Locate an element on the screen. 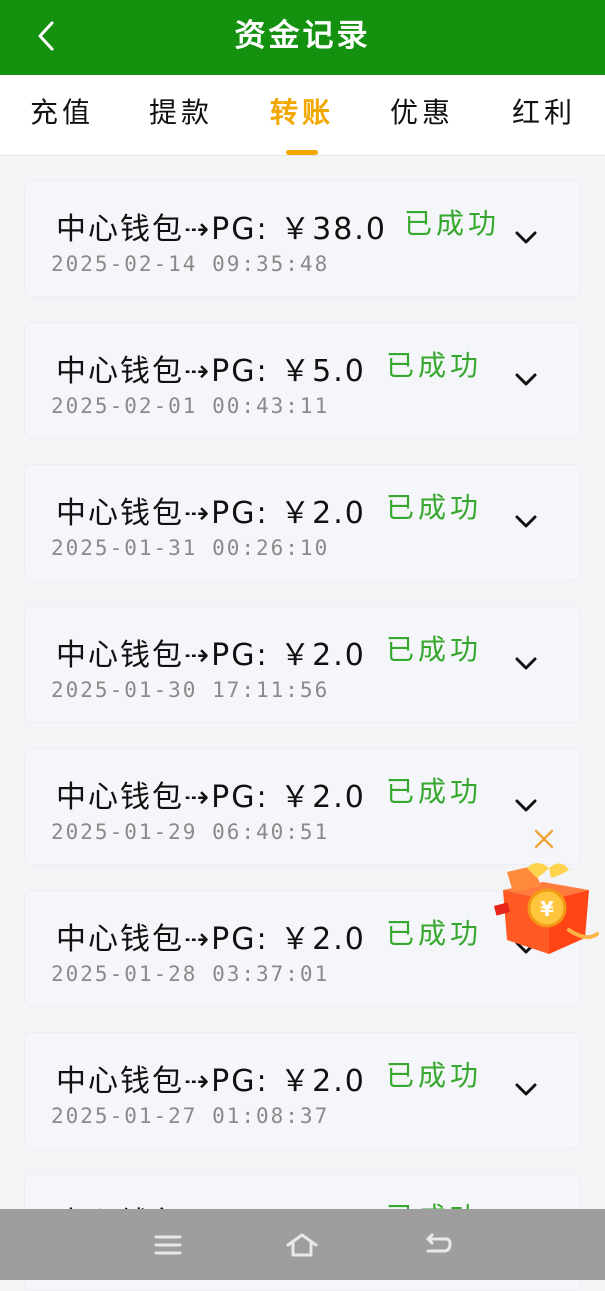  record-card: 中心钱包⇢PG: ￥2.0 已成功 2025-01-27 01:08:37 is located at coordinates (302, 1090).